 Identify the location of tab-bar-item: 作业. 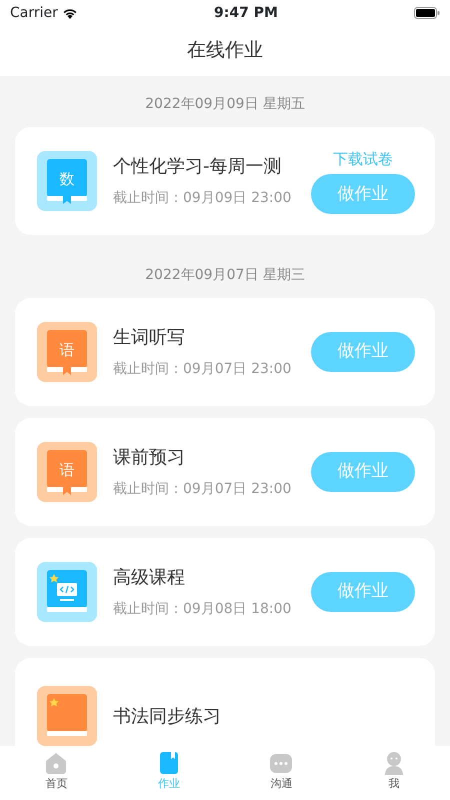
(169, 773).